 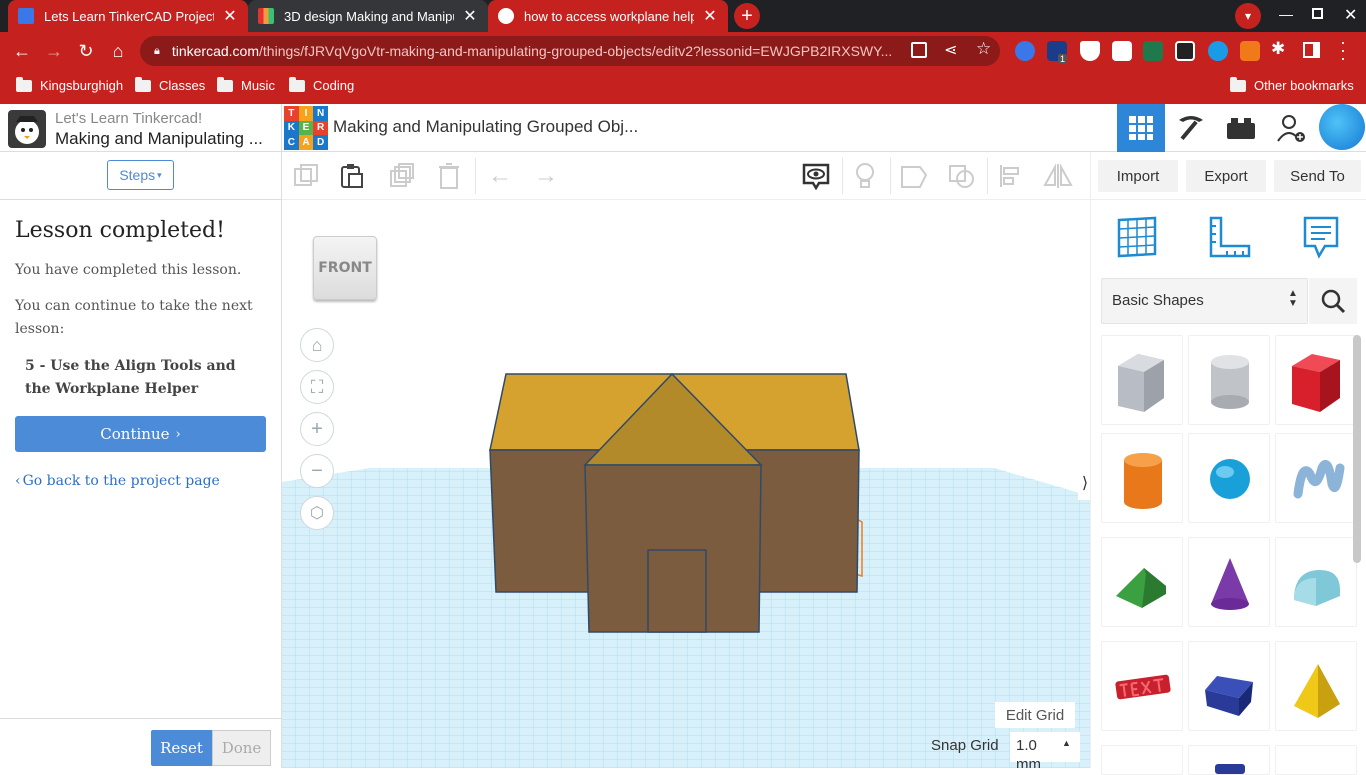 I want to click on bookmark-label: Classes, so click(x=182, y=85).